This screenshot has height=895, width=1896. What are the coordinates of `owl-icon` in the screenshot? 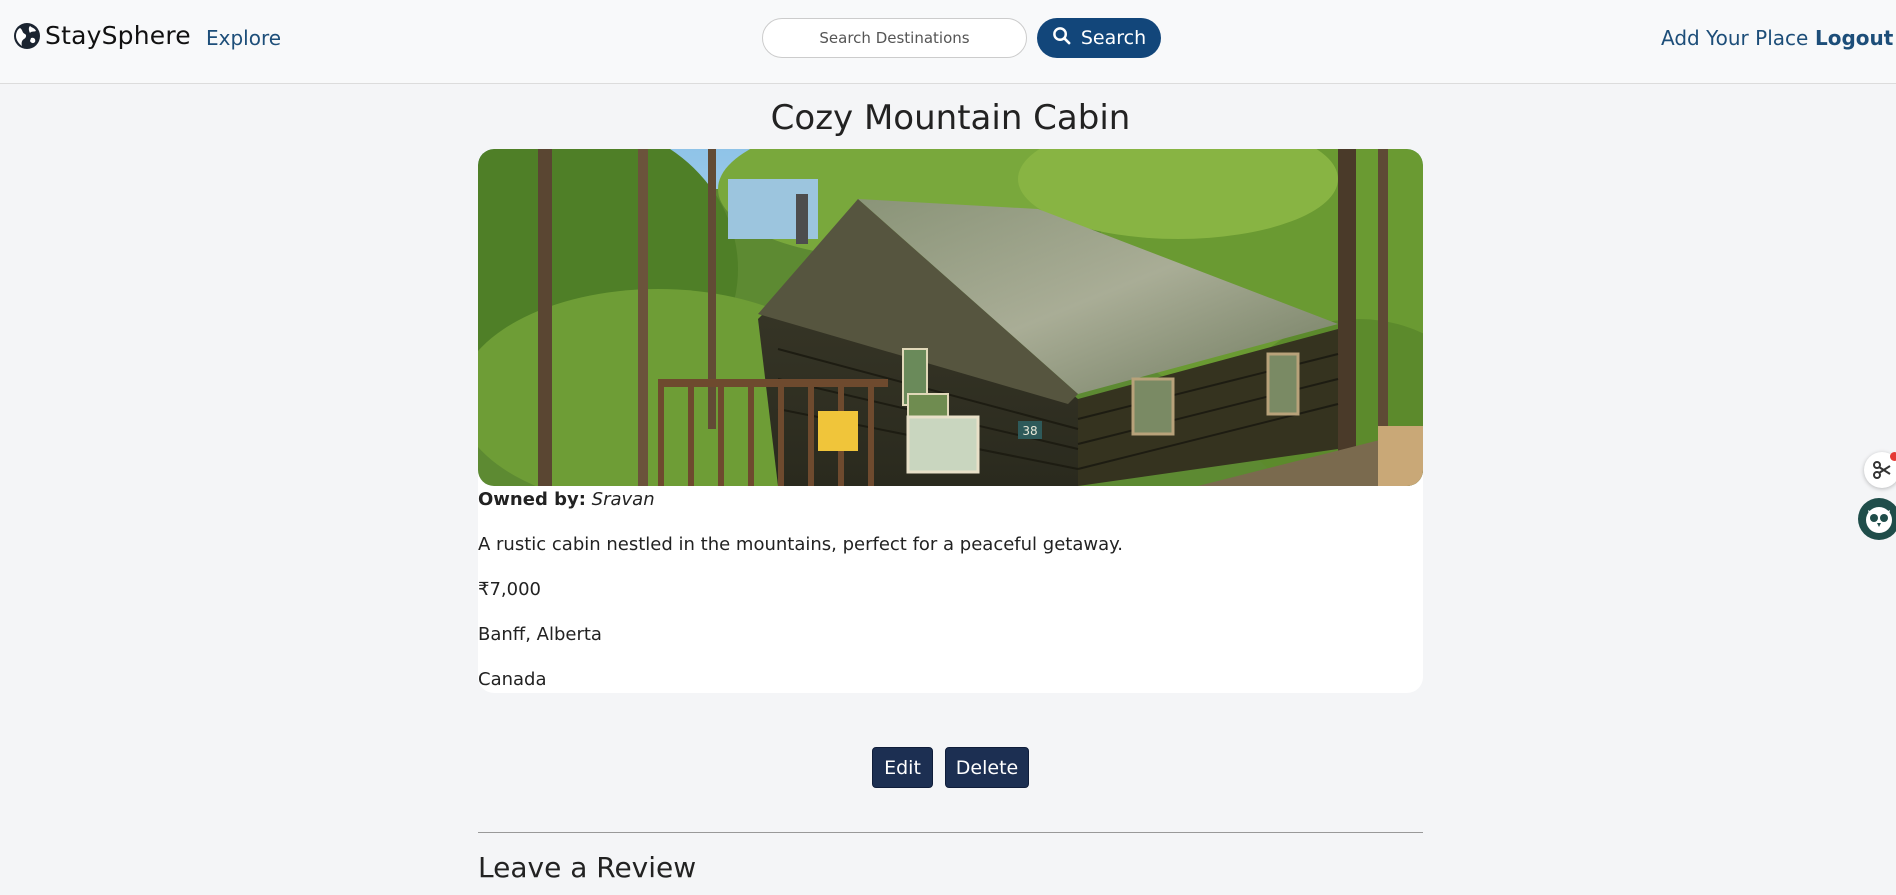 It's located at (1877, 525).